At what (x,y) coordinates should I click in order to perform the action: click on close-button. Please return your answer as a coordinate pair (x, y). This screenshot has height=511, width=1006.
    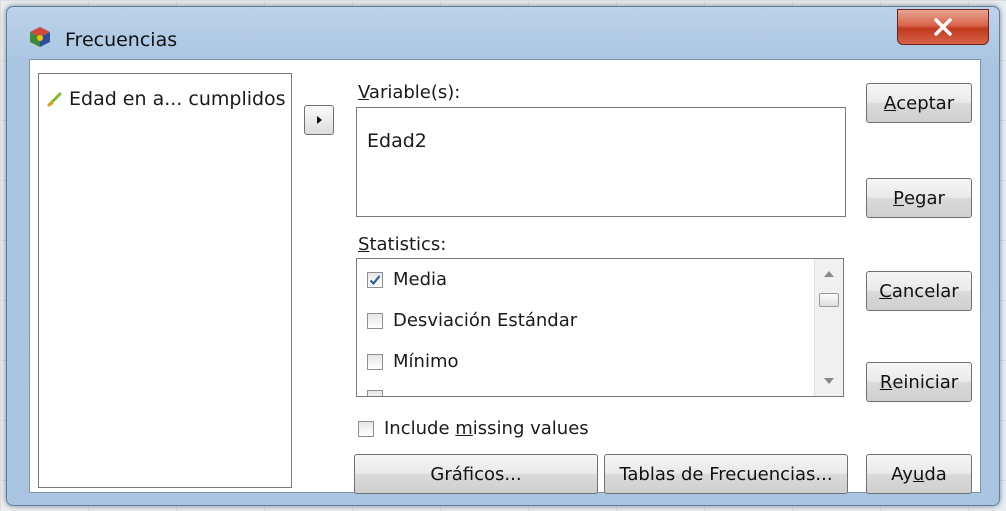
    Looking at the image, I should click on (943, 27).